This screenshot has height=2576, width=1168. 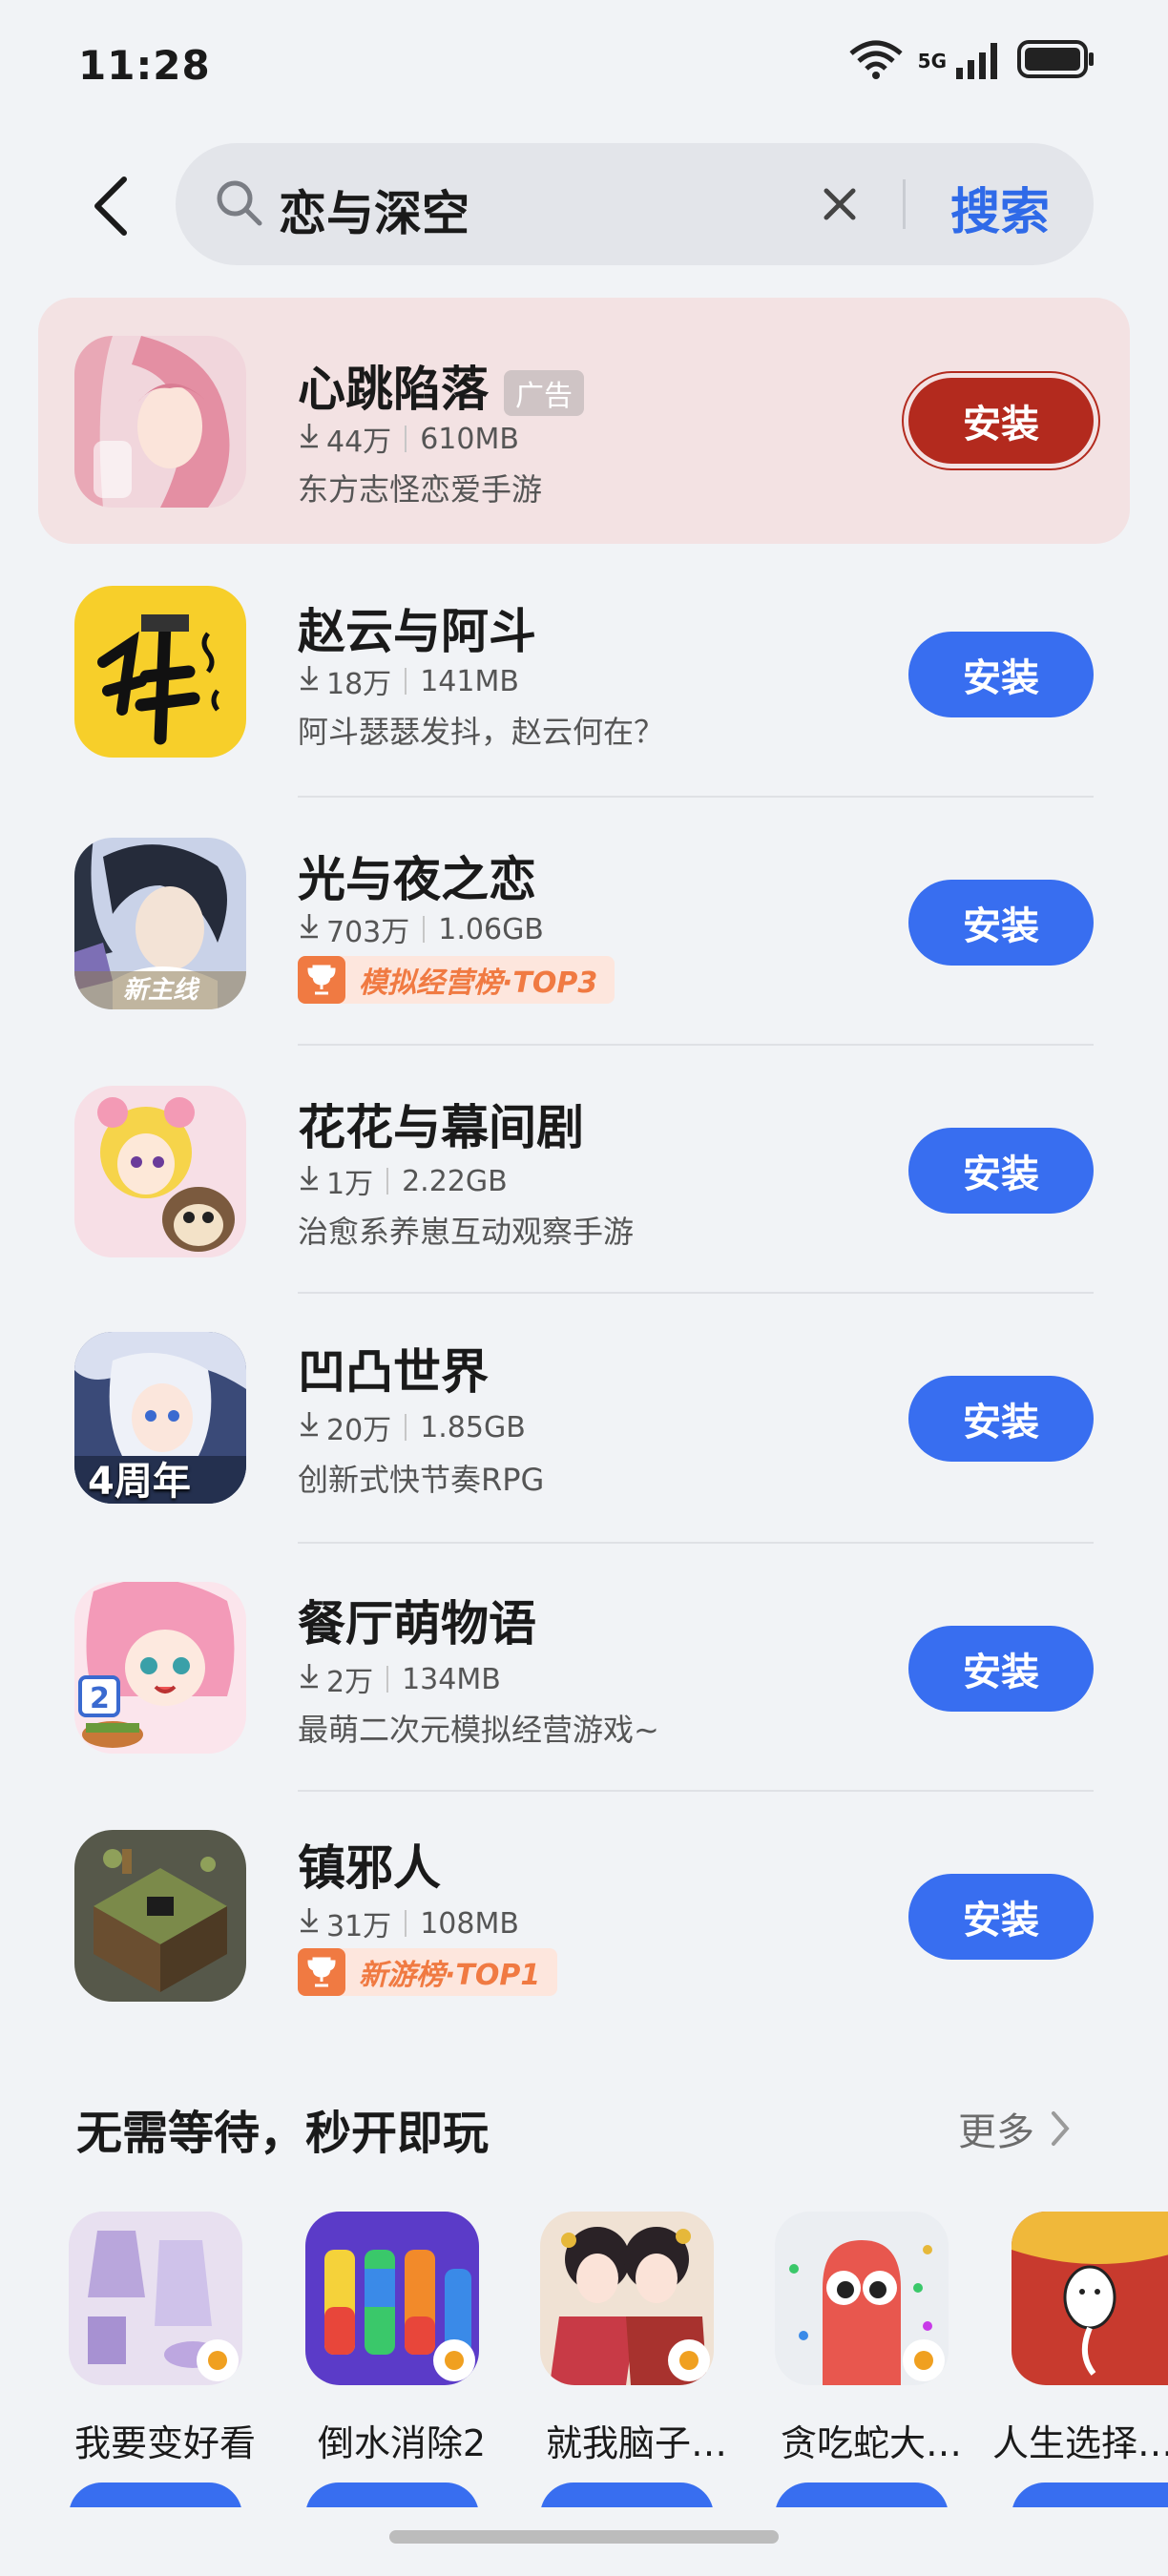 What do you see at coordinates (160, 923) in the screenshot?
I see `app-icon-guangyuye: 新主线` at bounding box center [160, 923].